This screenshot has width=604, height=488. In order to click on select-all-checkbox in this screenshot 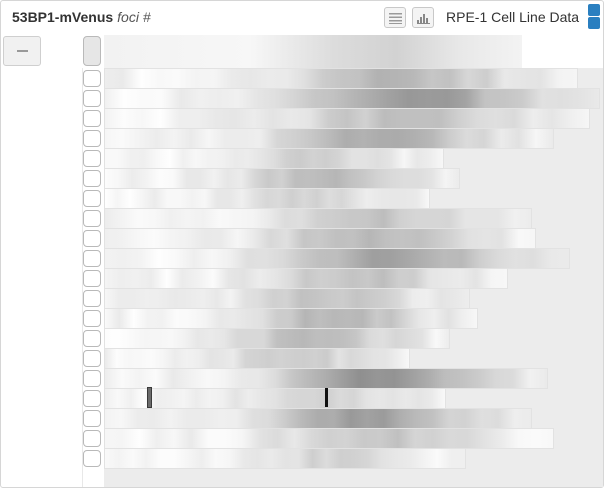, I will do `click(92, 51)`.